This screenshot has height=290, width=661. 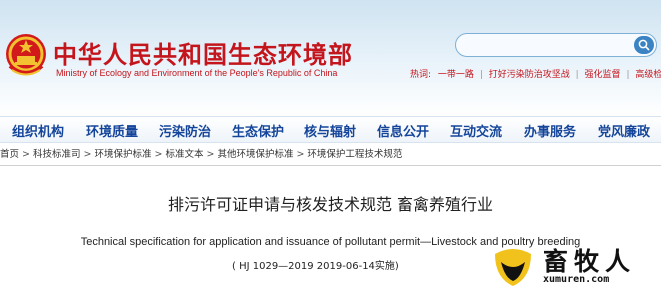 What do you see at coordinates (354, 153) in the screenshot?
I see `breadcrumb-current: 环境保护工程技术规范` at bounding box center [354, 153].